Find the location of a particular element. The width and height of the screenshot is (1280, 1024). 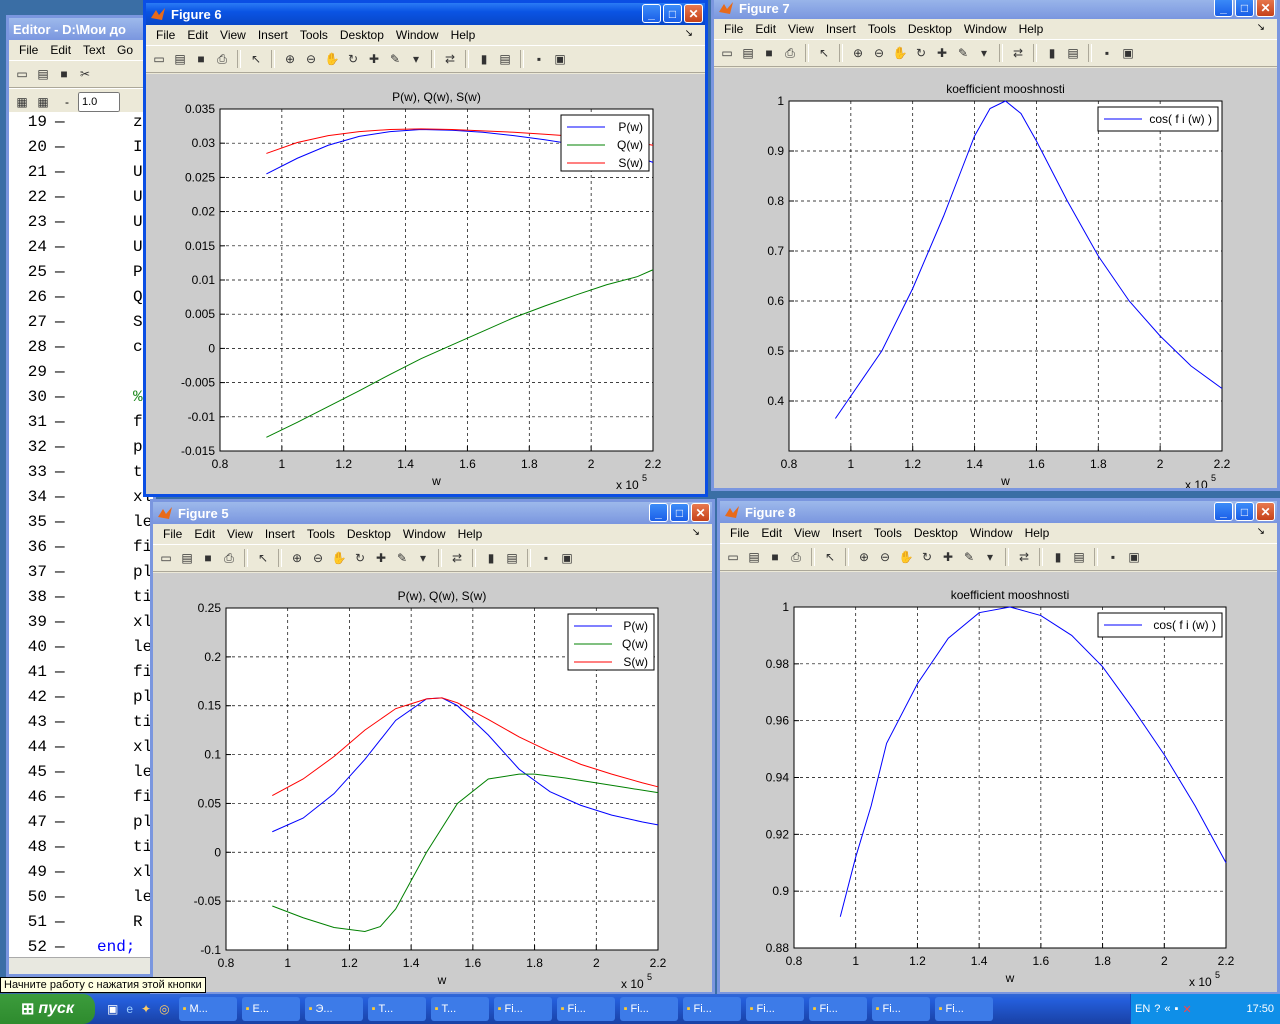

save-icon: ■ is located at coordinates (64, 74).